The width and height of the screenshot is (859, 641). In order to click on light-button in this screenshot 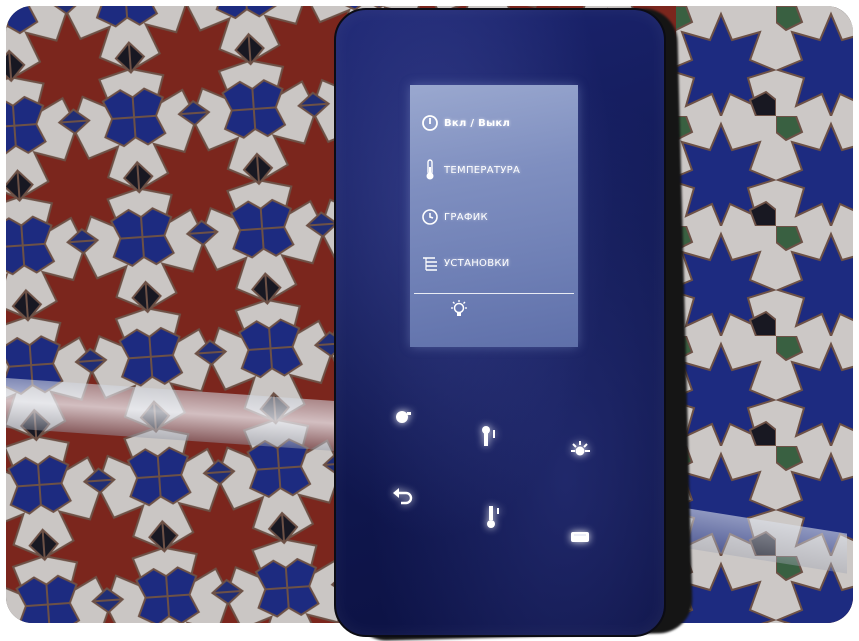, I will do `click(581, 451)`.